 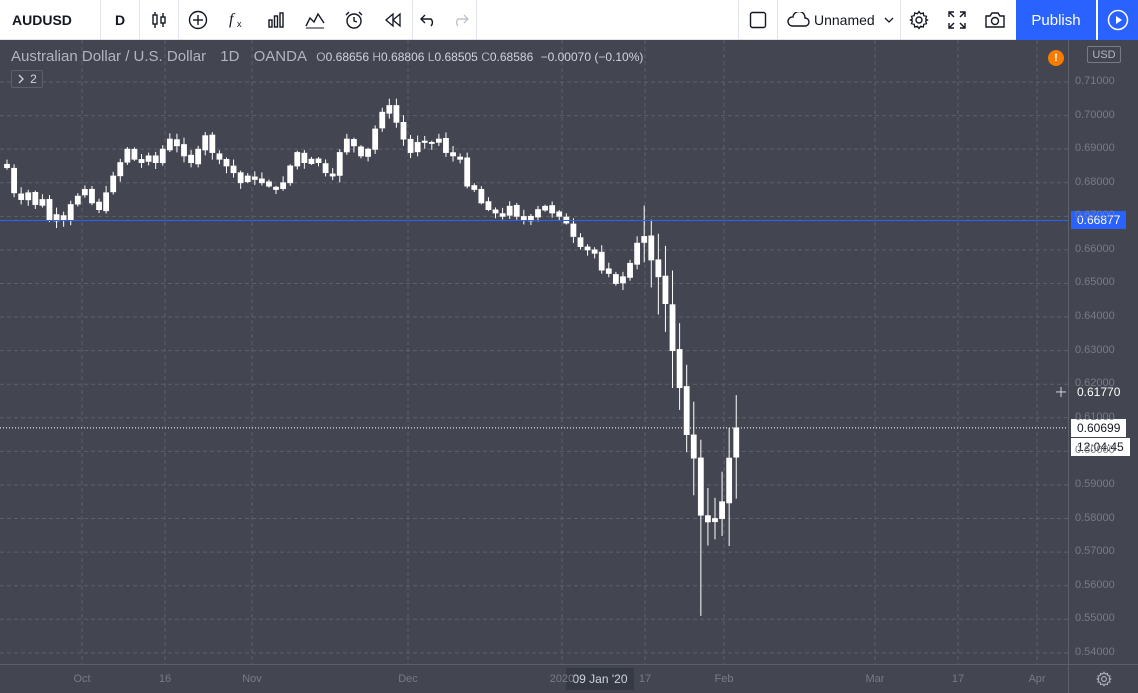 What do you see at coordinates (1095, 450) in the screenshot?
I see `price-tick-label: 0.60000` at bounding box center [1095, 450].